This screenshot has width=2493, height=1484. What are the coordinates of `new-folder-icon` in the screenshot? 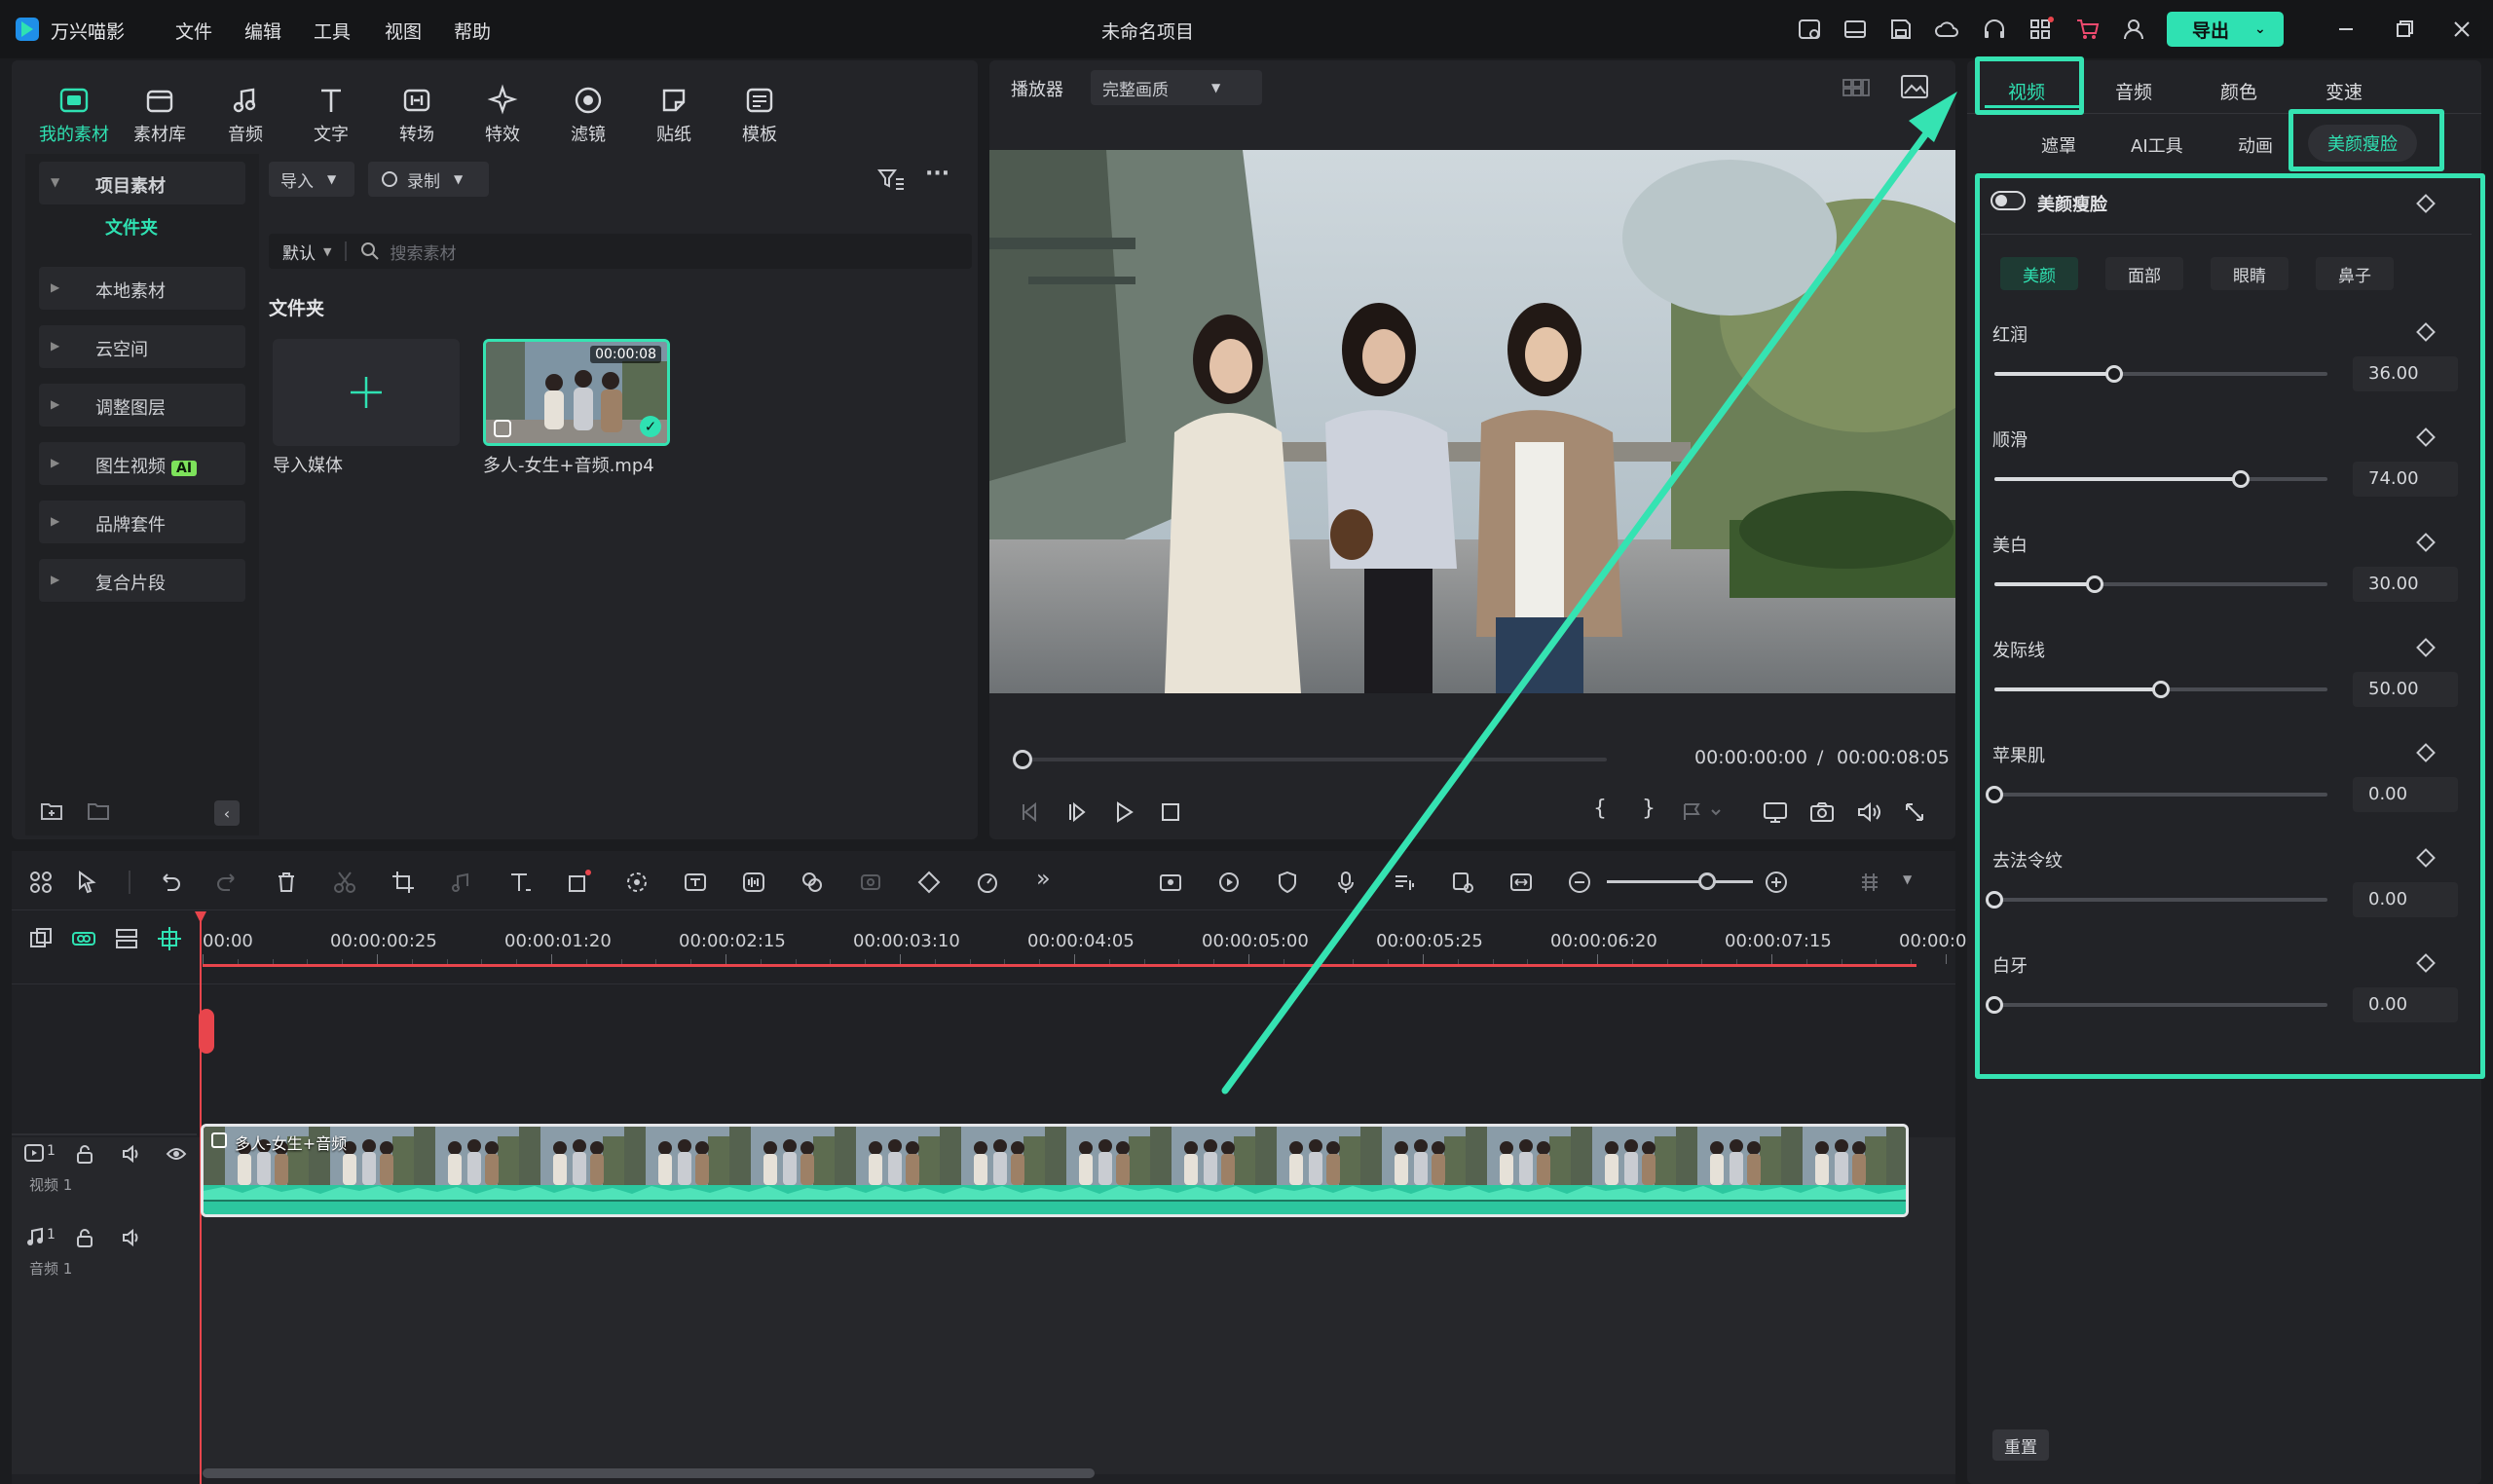 It's located at (52, 811).